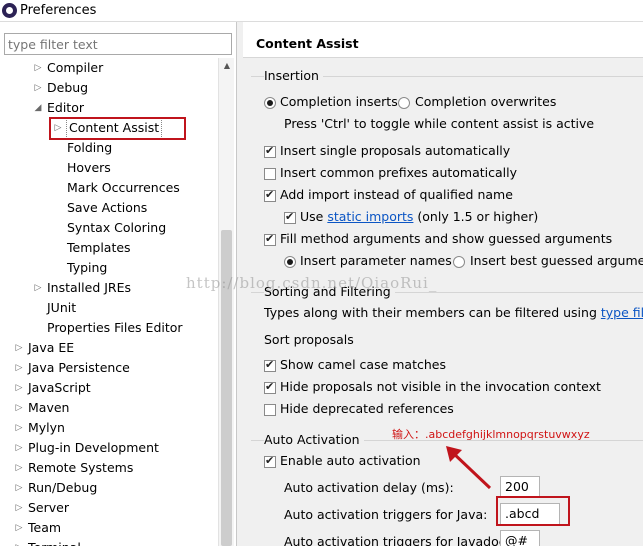  I want to click on tree-item: Hovers, so click(109, 168).